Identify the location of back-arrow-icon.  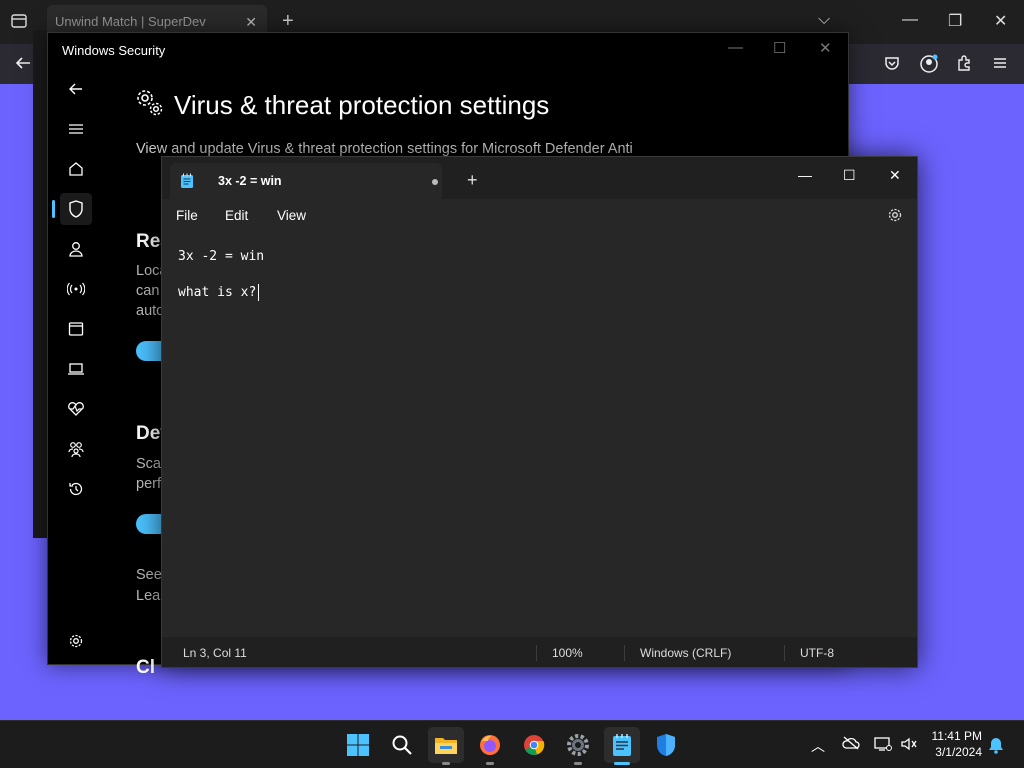
(23, 65).